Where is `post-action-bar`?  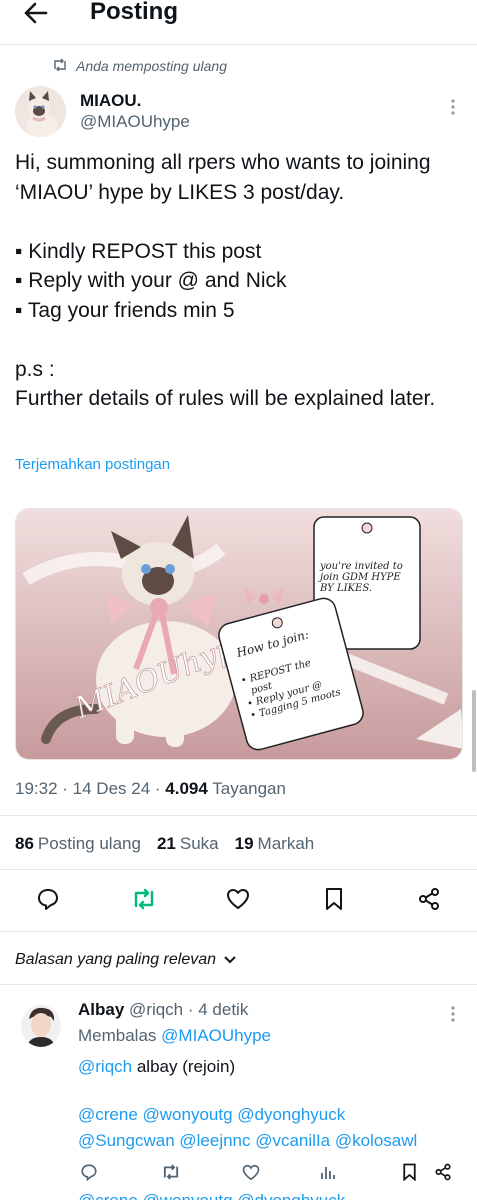
post-action-bar is located at coordinates (238, 901).